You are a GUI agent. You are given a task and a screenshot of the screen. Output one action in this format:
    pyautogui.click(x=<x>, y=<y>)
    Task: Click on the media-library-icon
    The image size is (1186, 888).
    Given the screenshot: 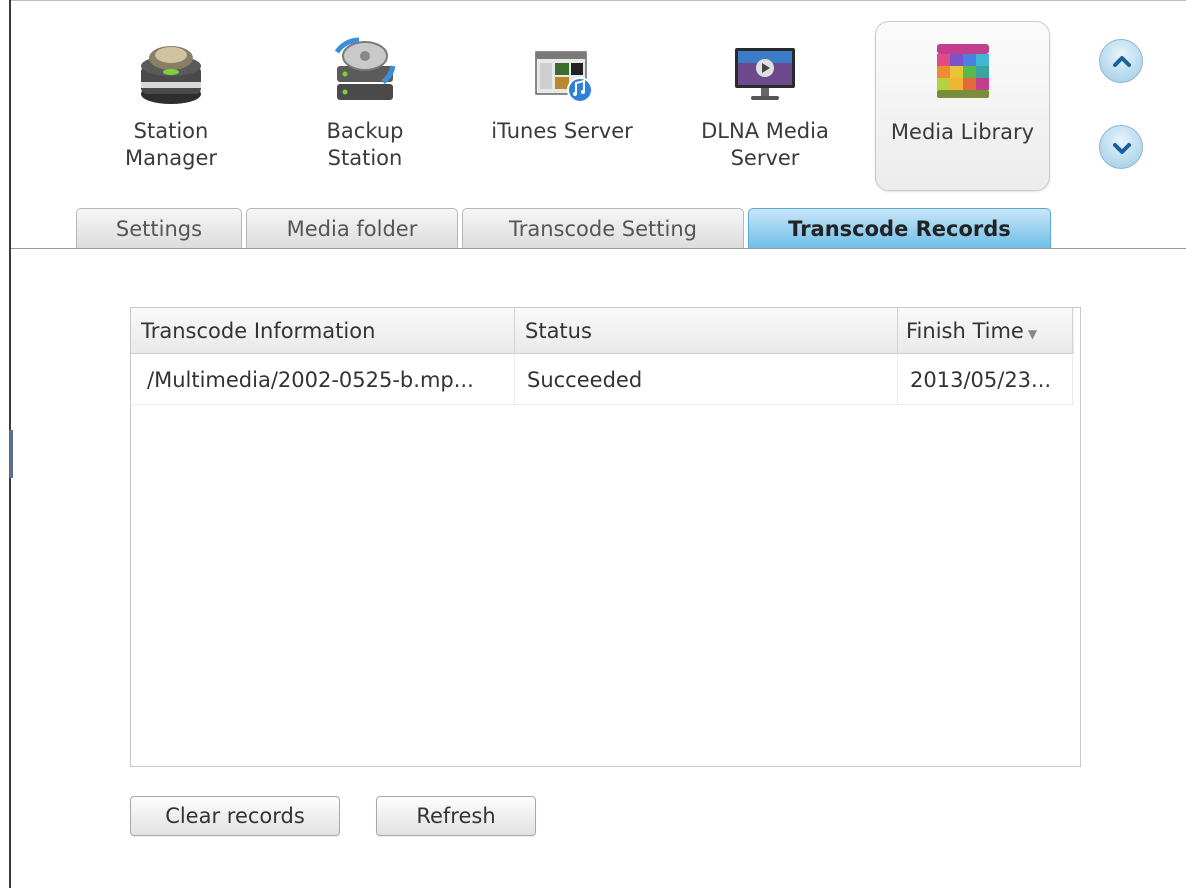 What is the action you would take?
    pyautogui.click(x=962, y=71)
    